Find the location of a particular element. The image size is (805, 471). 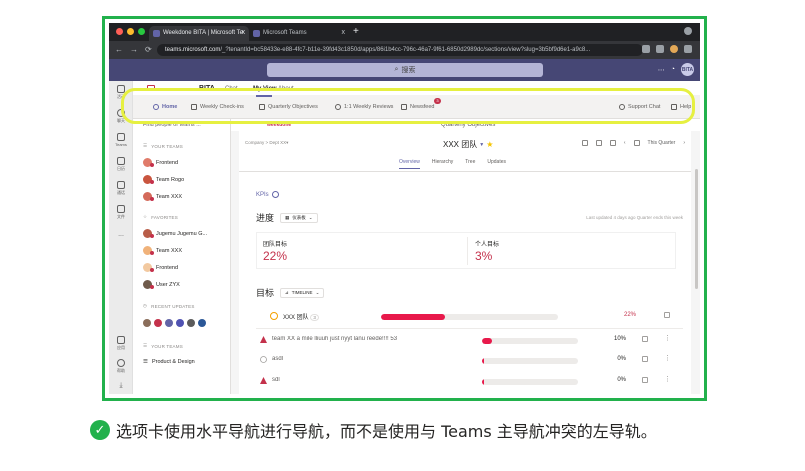

rail-item-files: 文件 is located at coordinates (121, 212).